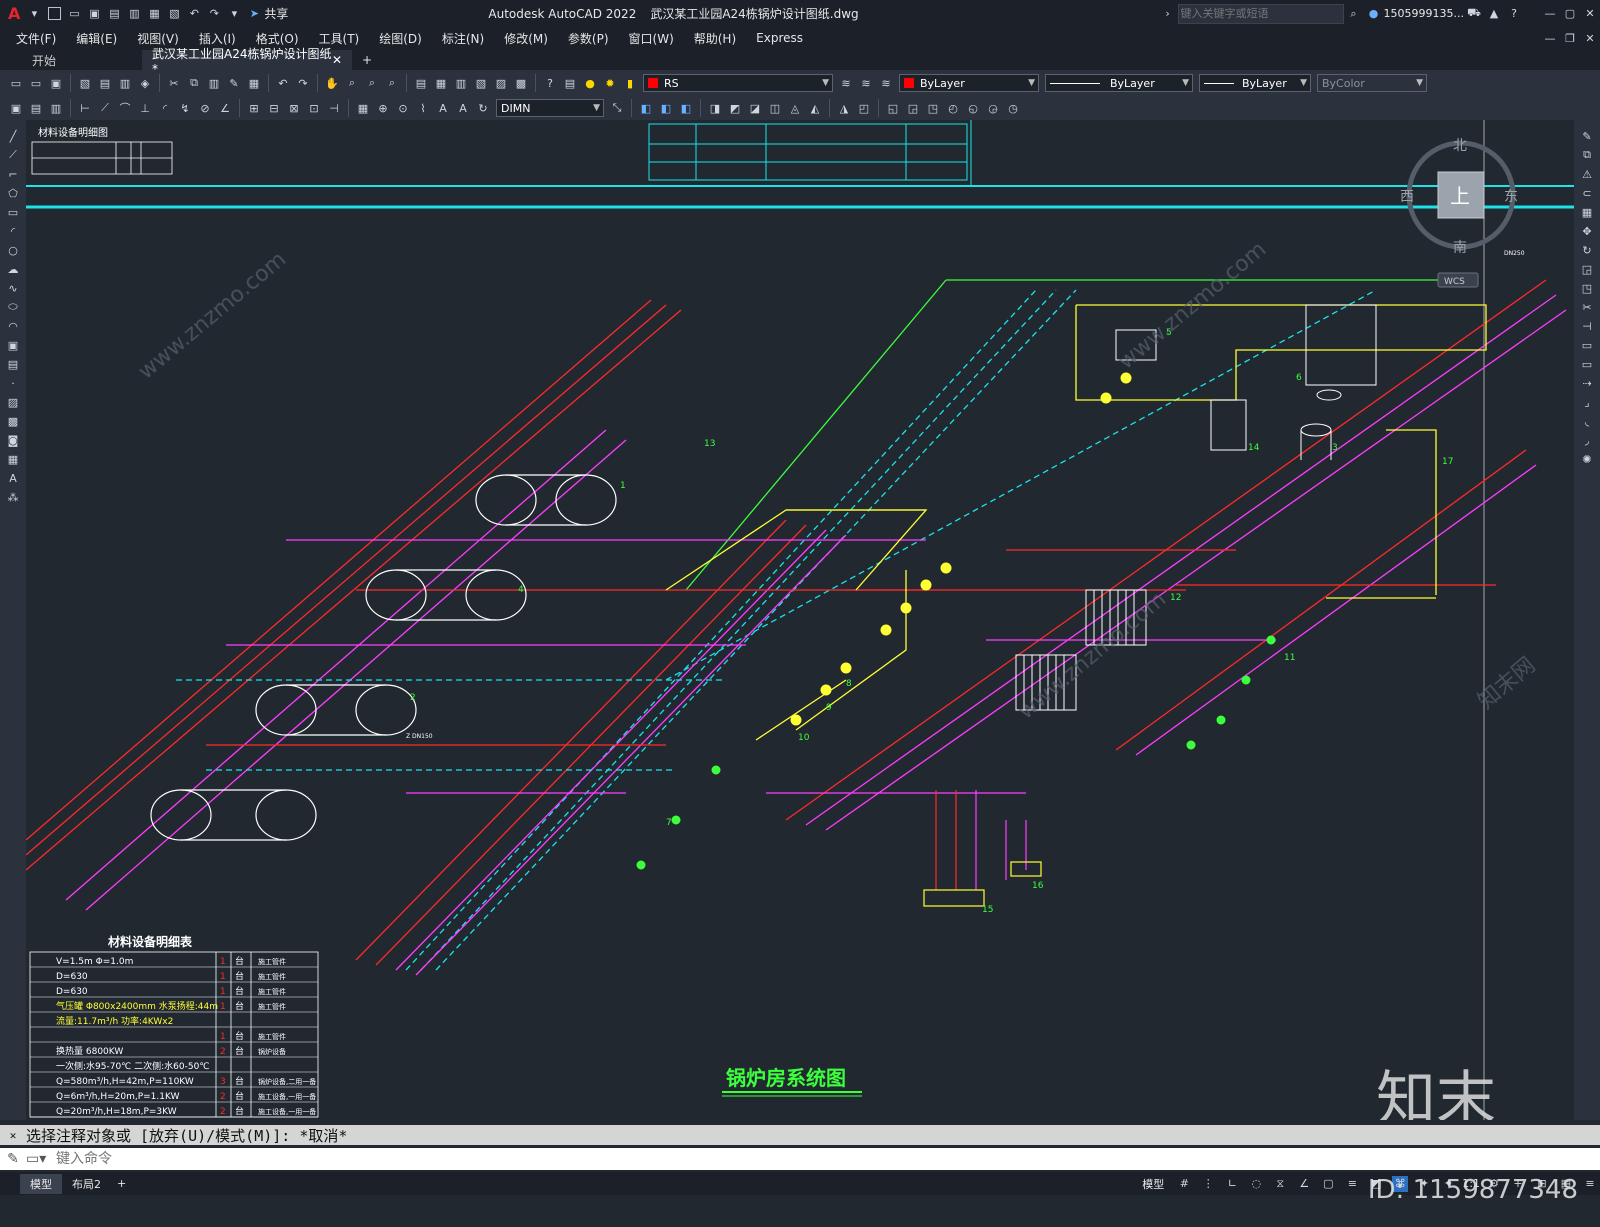  I want to click on circle-icon: ○, so click(13, 250).